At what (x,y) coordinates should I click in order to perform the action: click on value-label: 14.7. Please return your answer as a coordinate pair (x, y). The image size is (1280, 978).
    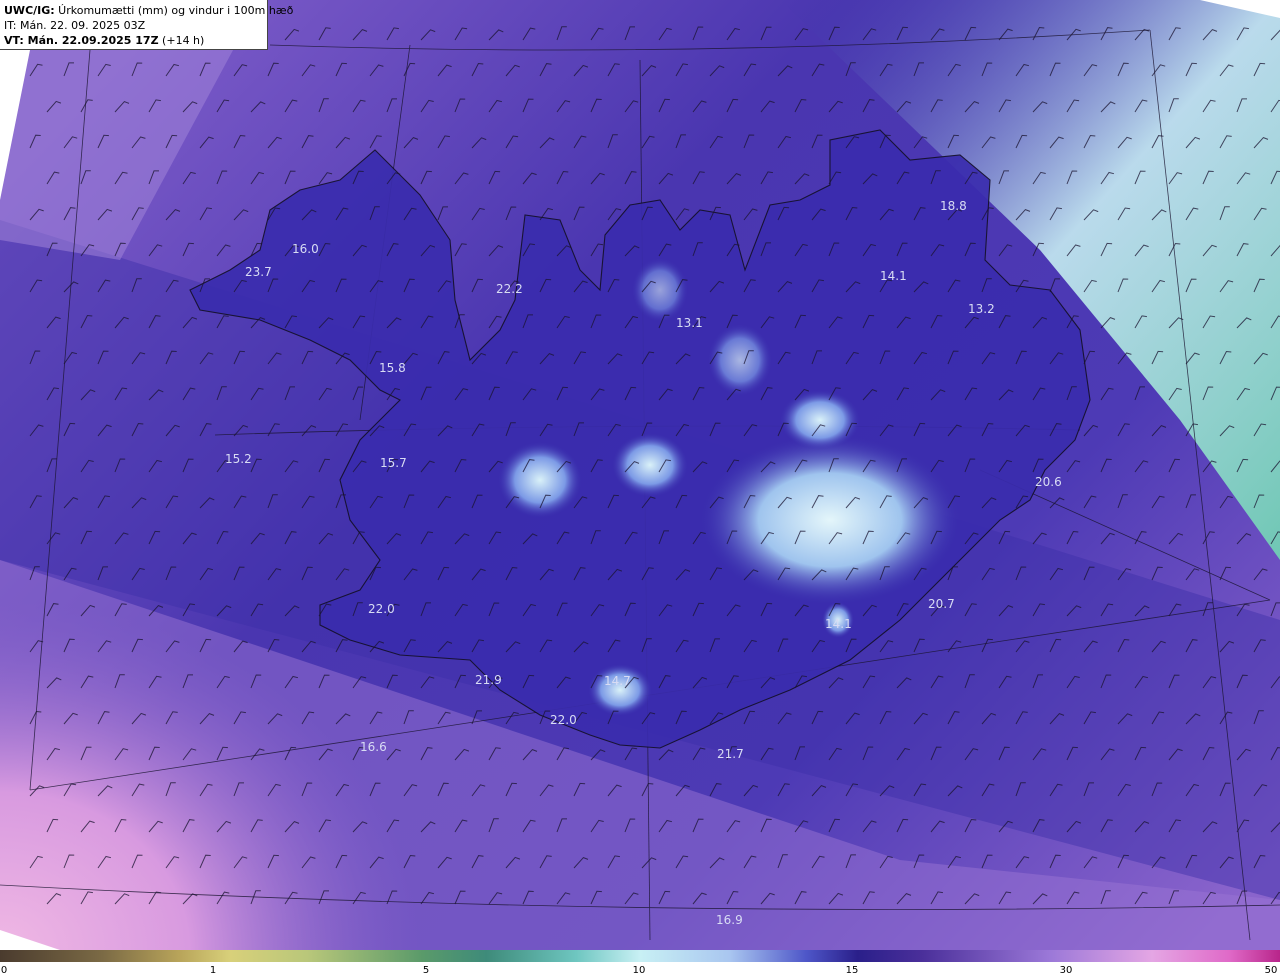
    Looking at the image, I should click on (617, 681).